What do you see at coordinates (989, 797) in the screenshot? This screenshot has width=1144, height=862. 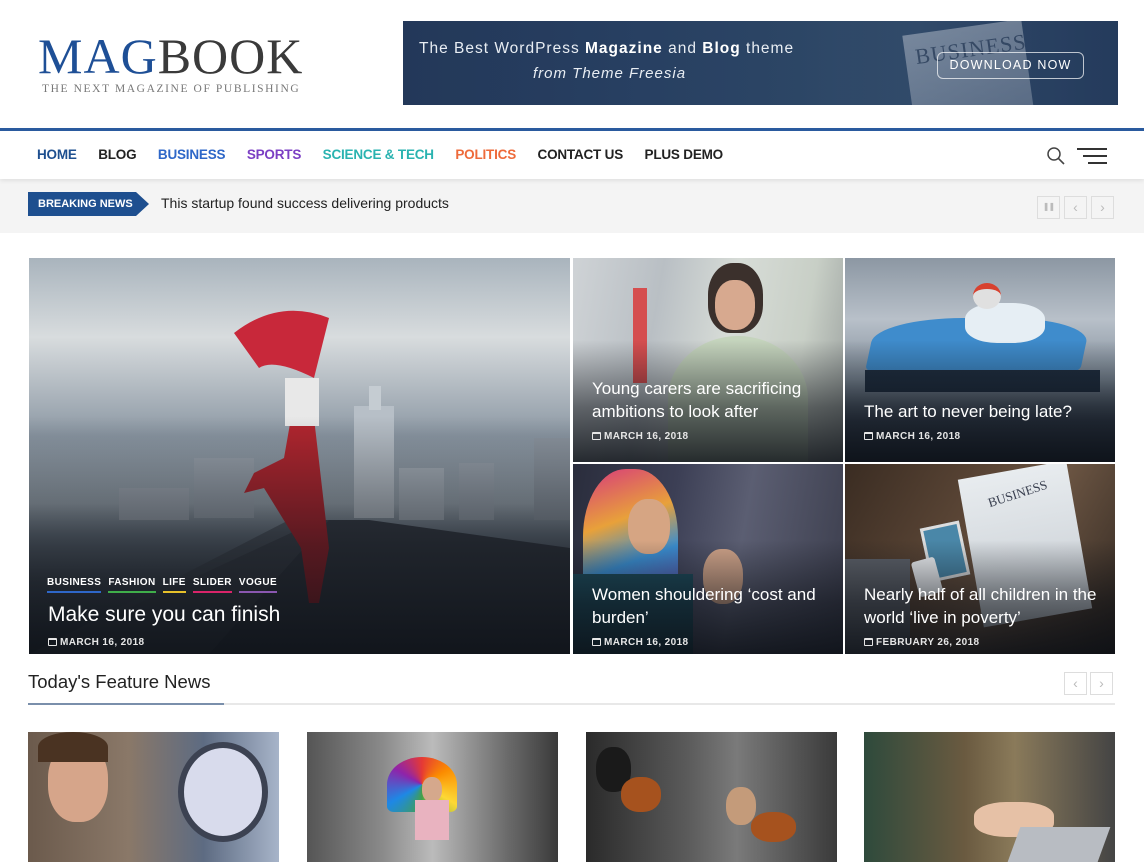 I see `feature-thumbnail-laptop` at bounding box center [989, 797].